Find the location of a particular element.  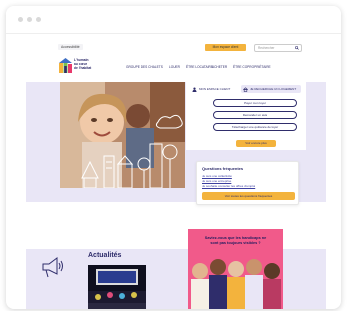

accessibility-link: Accessibilité is located at coordinates (70, 47).